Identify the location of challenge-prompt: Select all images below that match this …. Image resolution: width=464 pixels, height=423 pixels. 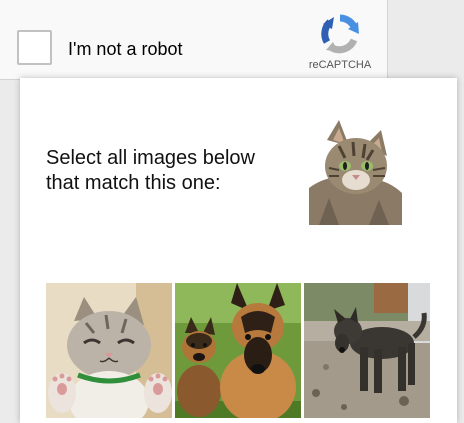
(150, 170).